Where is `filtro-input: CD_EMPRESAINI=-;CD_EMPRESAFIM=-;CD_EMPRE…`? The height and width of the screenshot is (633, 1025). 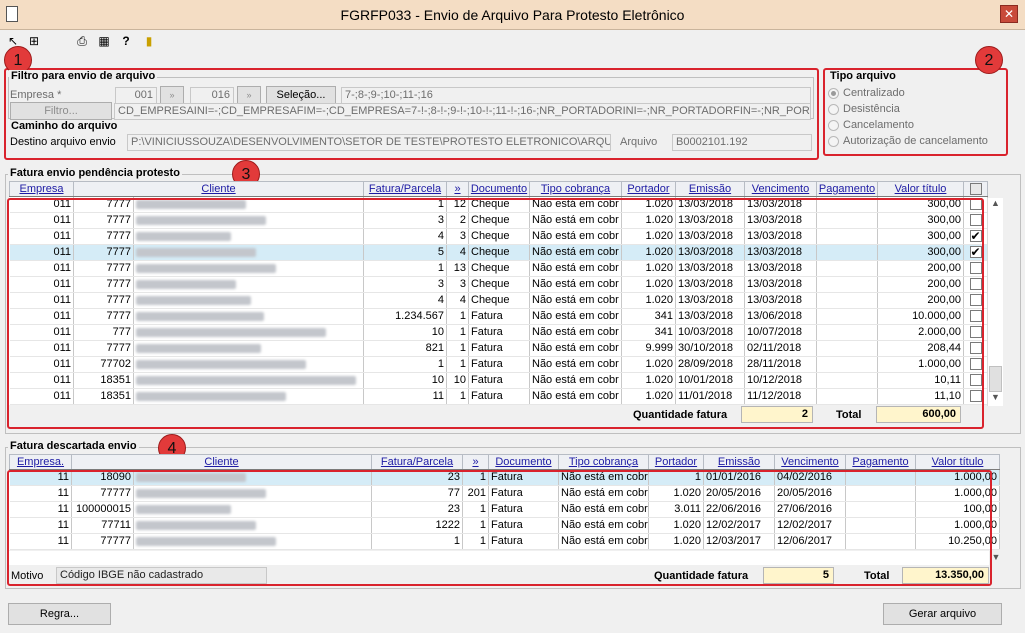
filtro-input: CD_EMPRESAINI=-;CD_EMPRESAFIM=-;CD_EMPRE… is located at coordinates (462, 111).